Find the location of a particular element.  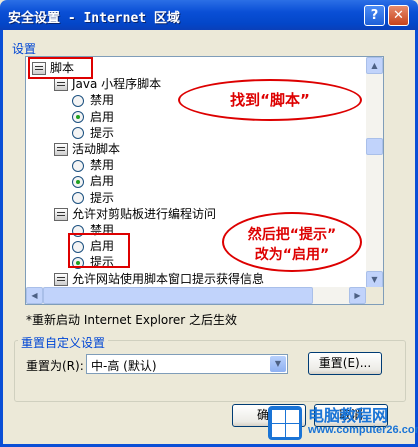

close-button: ✕ is located at coordinates (398, 15).